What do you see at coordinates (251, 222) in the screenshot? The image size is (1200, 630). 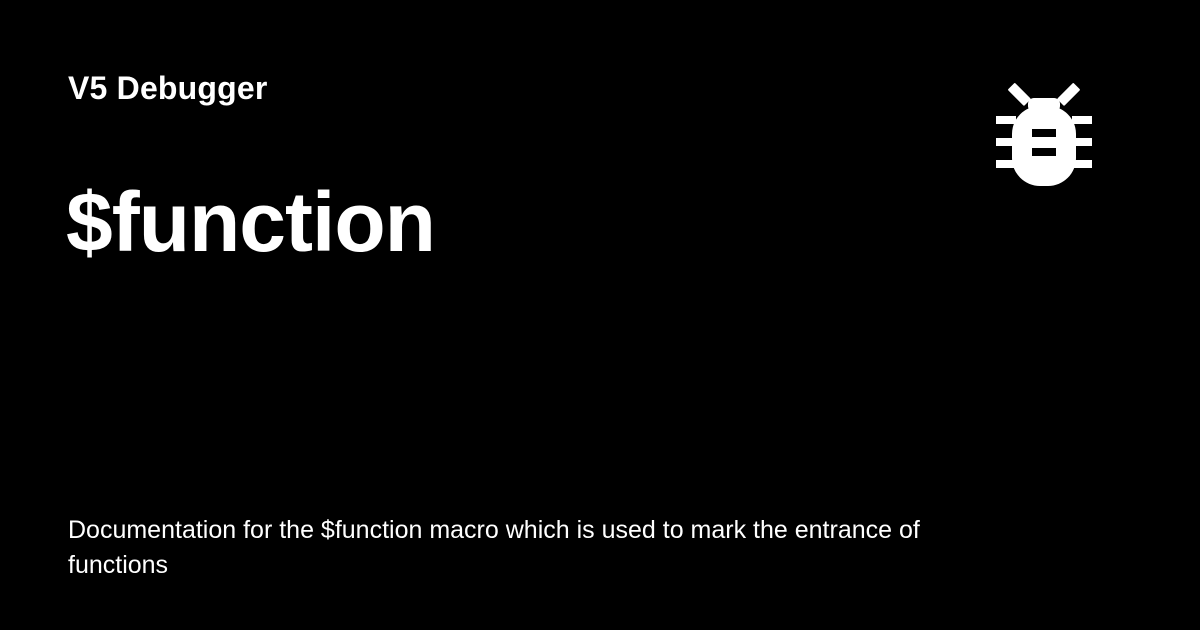 I see `page-title: $function` at bounding box center [251, 222].